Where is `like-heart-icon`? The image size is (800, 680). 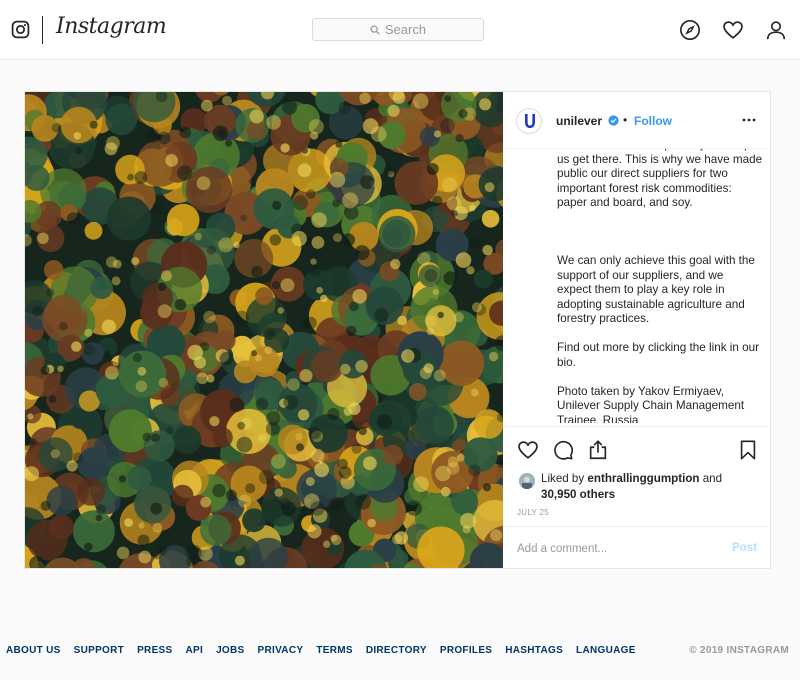 like-heart-icon is located at coordinates (528, 450).